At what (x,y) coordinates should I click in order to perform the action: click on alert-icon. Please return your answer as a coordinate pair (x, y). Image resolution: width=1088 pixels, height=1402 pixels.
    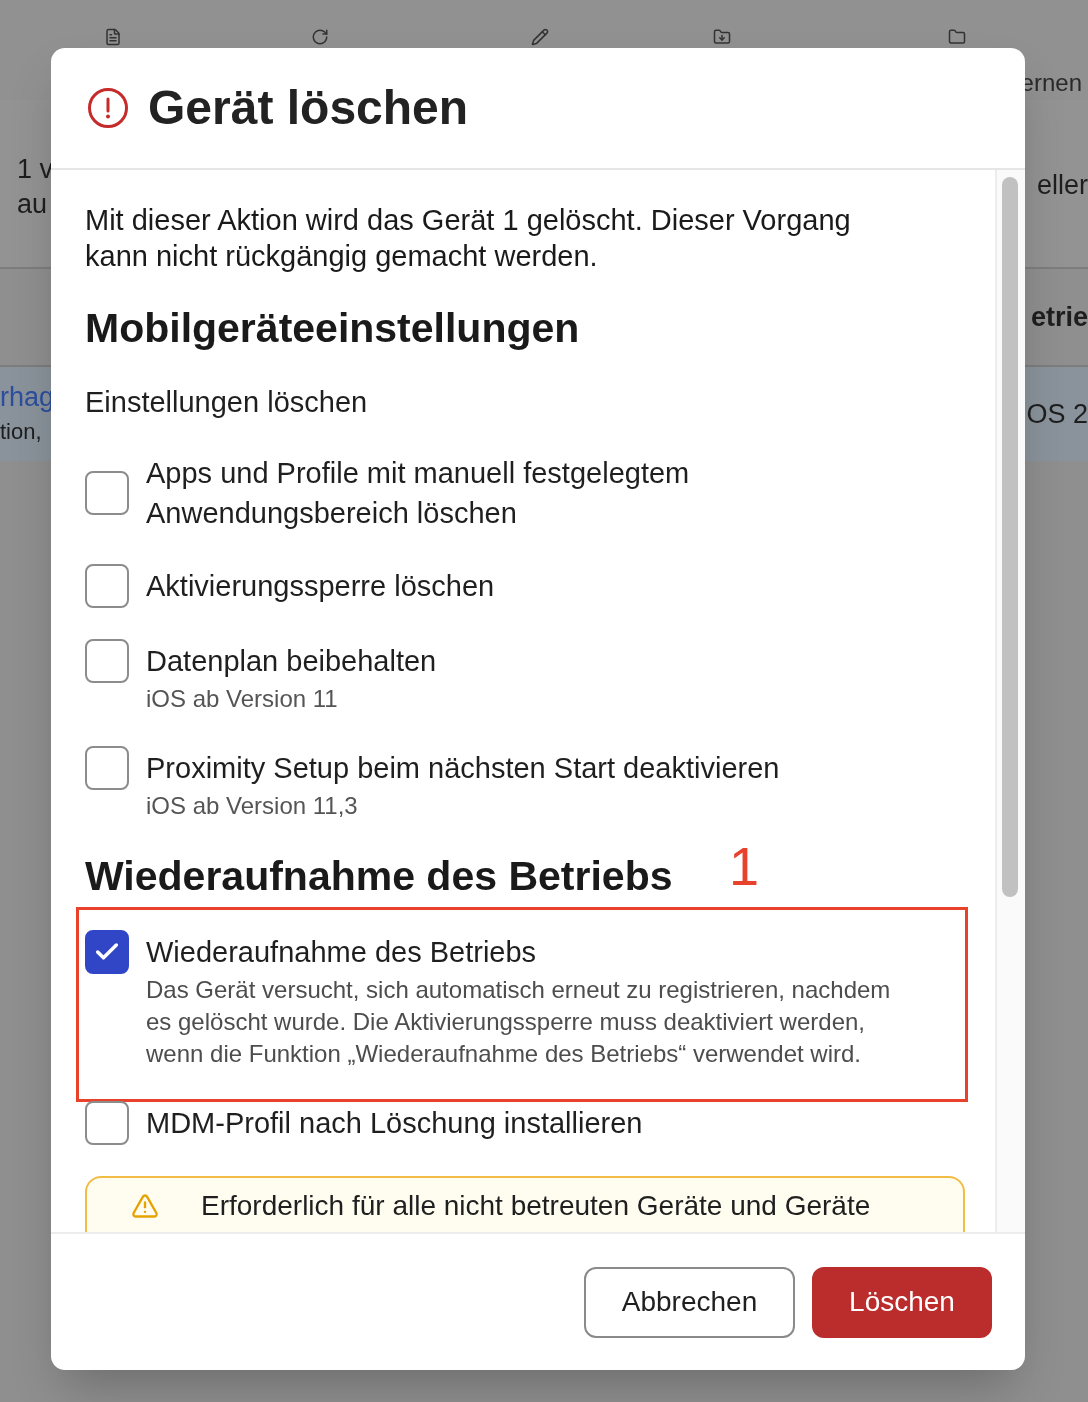
    Looking at the image, I should click on (108, 108).